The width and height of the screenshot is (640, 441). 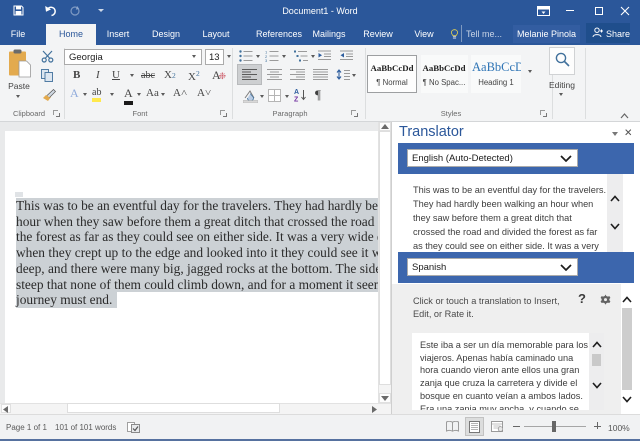 What do you see at coordinates (266, 60) in the screenshot?
I see `svg-text: 3` at bounding box center [266, 60].